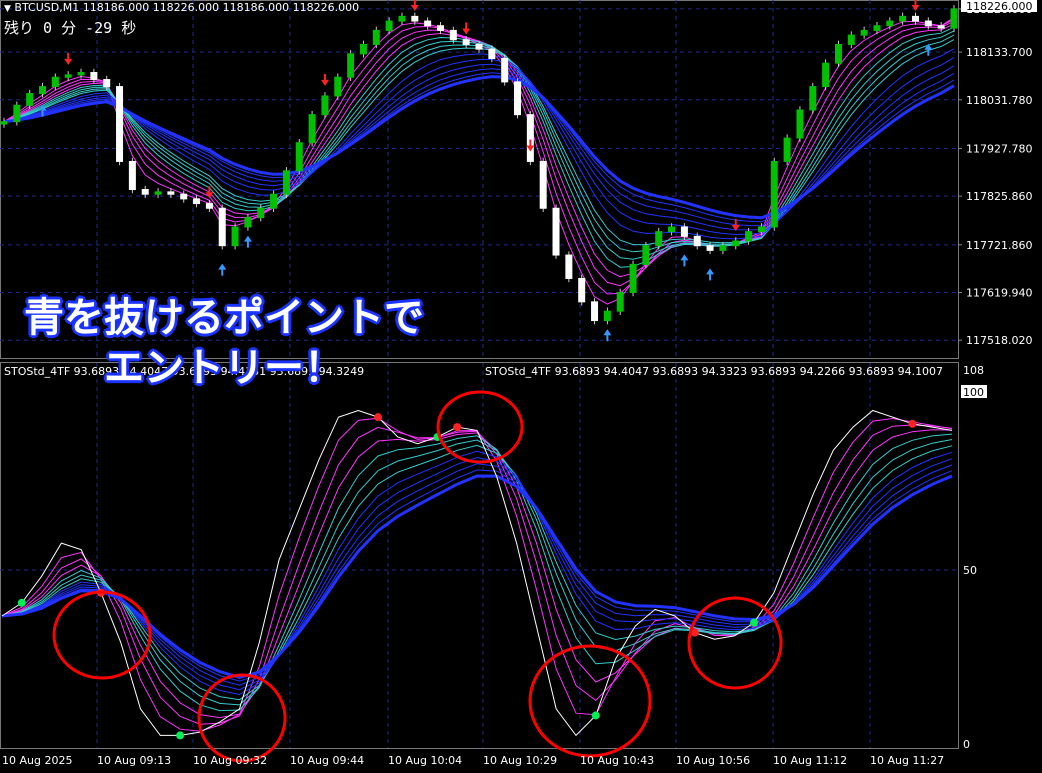 Image resolution: width=1042 pixels, height=773 pixels. Describe the element at coordinates (37, 760) in the screenshot. I see `time-tick-label: 10 Aug 2025` at that location.